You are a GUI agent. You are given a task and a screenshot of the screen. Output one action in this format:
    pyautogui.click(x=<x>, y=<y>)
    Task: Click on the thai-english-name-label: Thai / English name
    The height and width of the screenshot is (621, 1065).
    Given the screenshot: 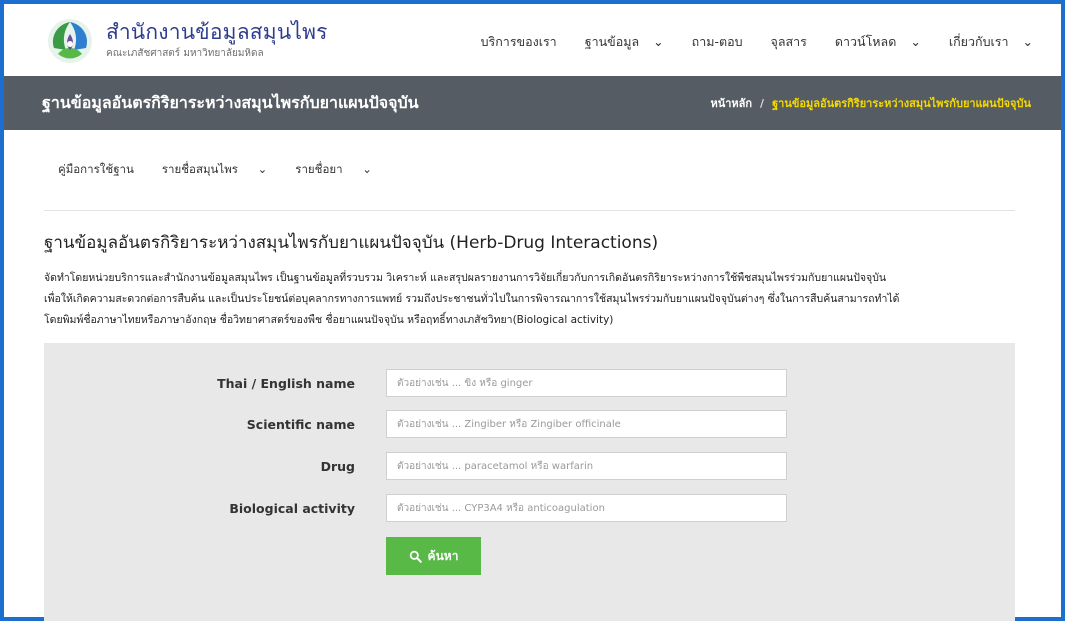 What is the action you would take?
    pyautogui.click(x=286, y=383)
    